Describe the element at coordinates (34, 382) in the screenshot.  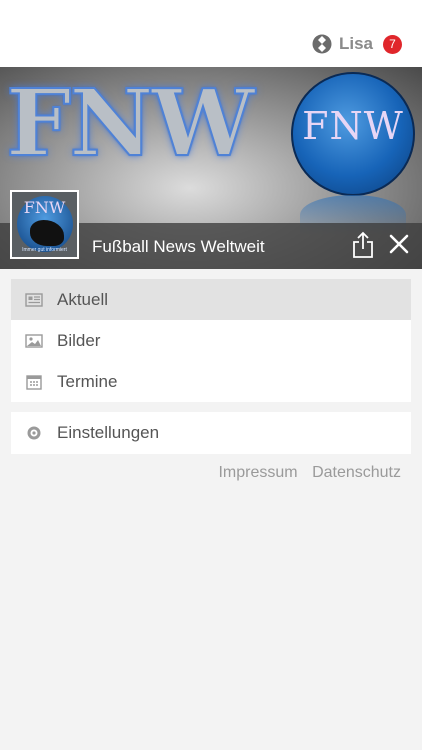
I see `calendar-icon` at that location.